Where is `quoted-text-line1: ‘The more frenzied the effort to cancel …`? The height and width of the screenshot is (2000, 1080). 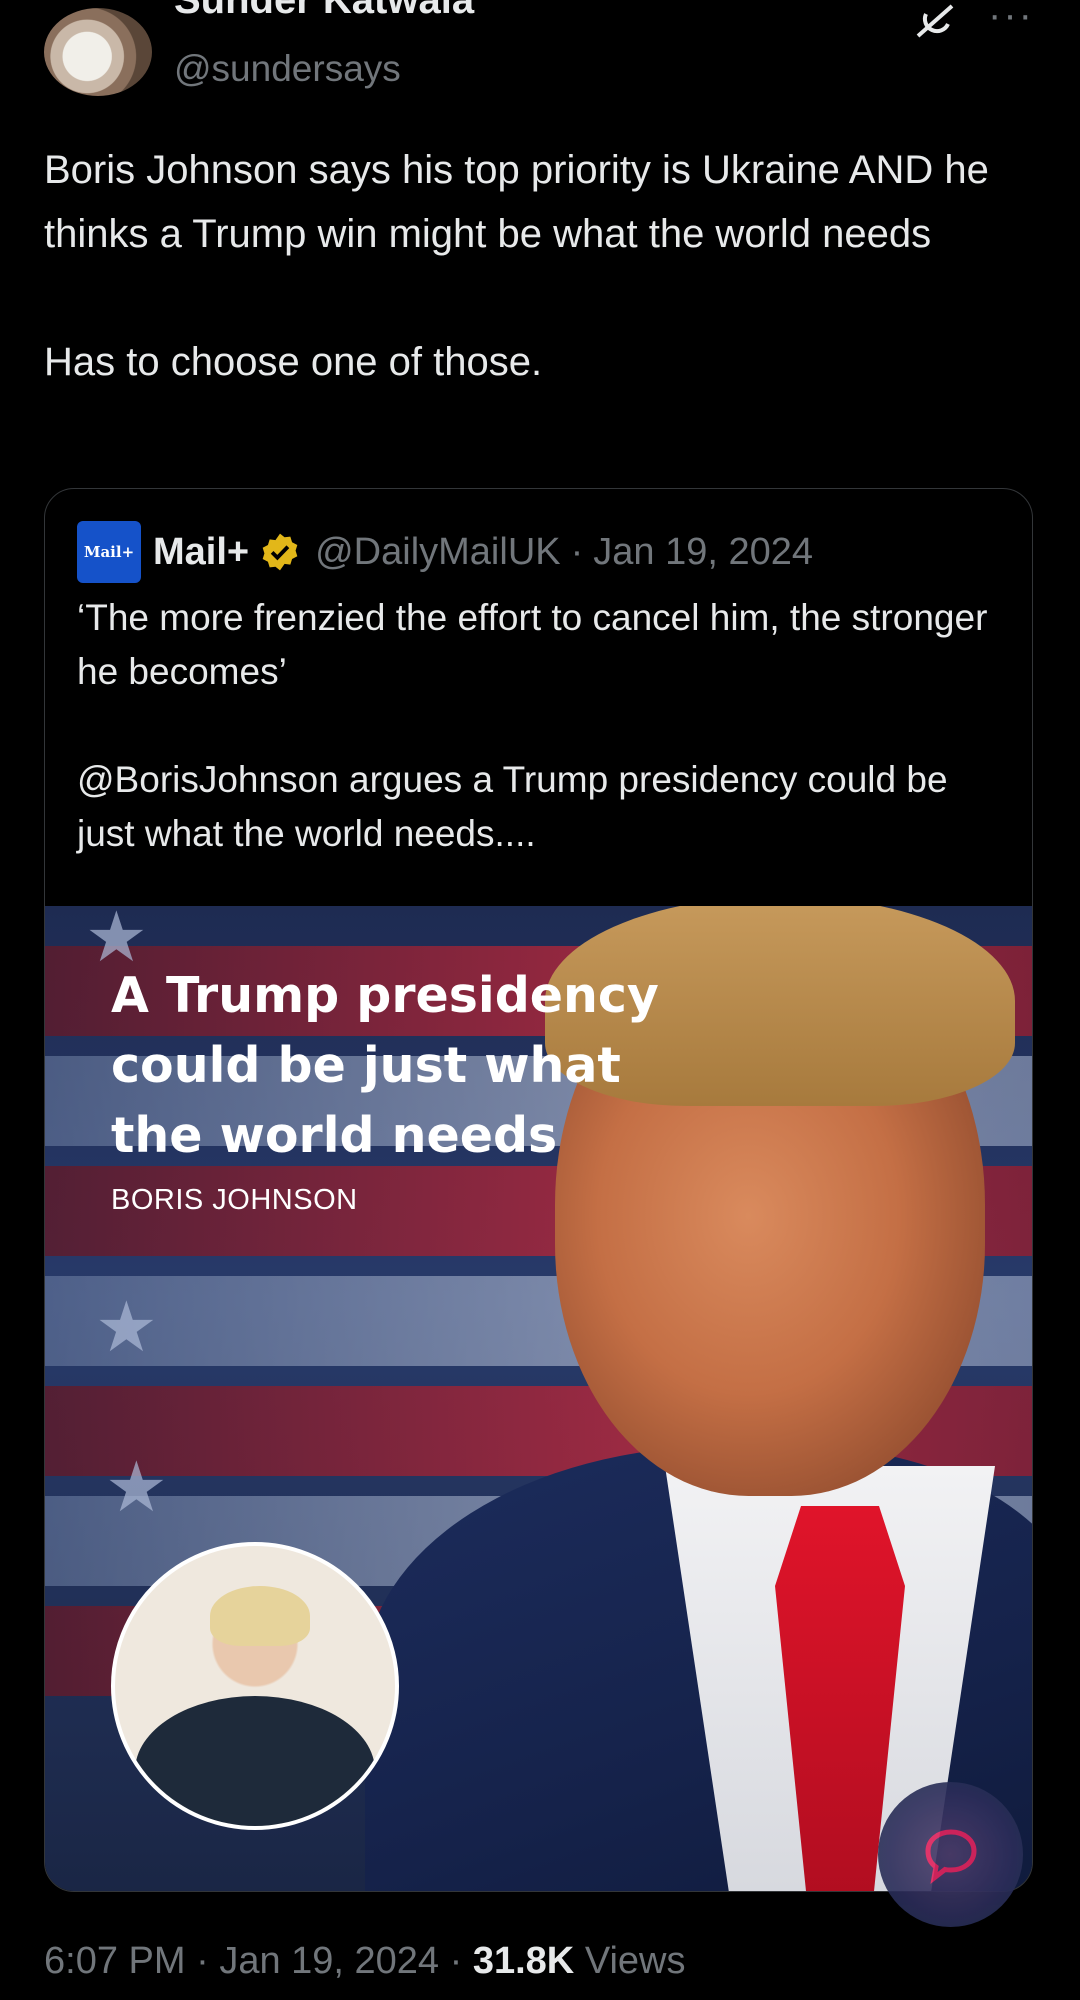 quoted-text-line1: ‘The more frenzied the effort to cancel … is located at coordinates (532, 644).